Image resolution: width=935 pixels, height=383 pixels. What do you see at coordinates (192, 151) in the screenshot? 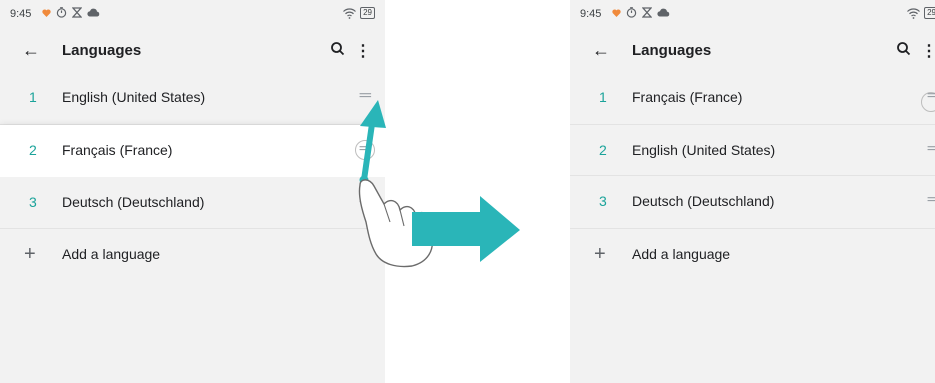
I see `language-row-2-dragging: 2 Français (France) ═` at bounding box center [192, 151].